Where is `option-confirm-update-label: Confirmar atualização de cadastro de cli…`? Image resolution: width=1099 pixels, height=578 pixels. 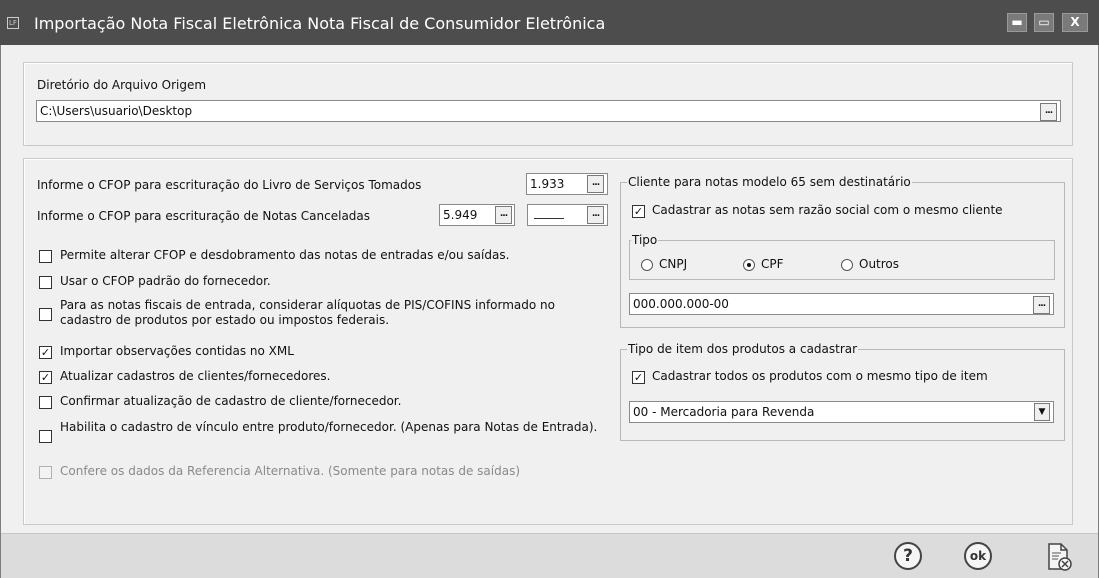 option-confirm-update-label: Confirmar atualização de cadastro de cli… is located at coordinates (231, 401).